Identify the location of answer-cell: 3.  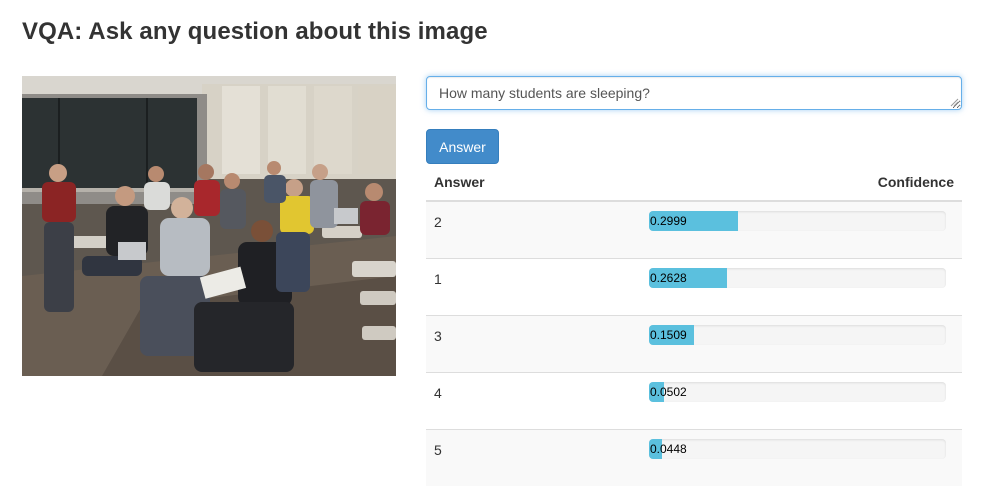
(537, 343).